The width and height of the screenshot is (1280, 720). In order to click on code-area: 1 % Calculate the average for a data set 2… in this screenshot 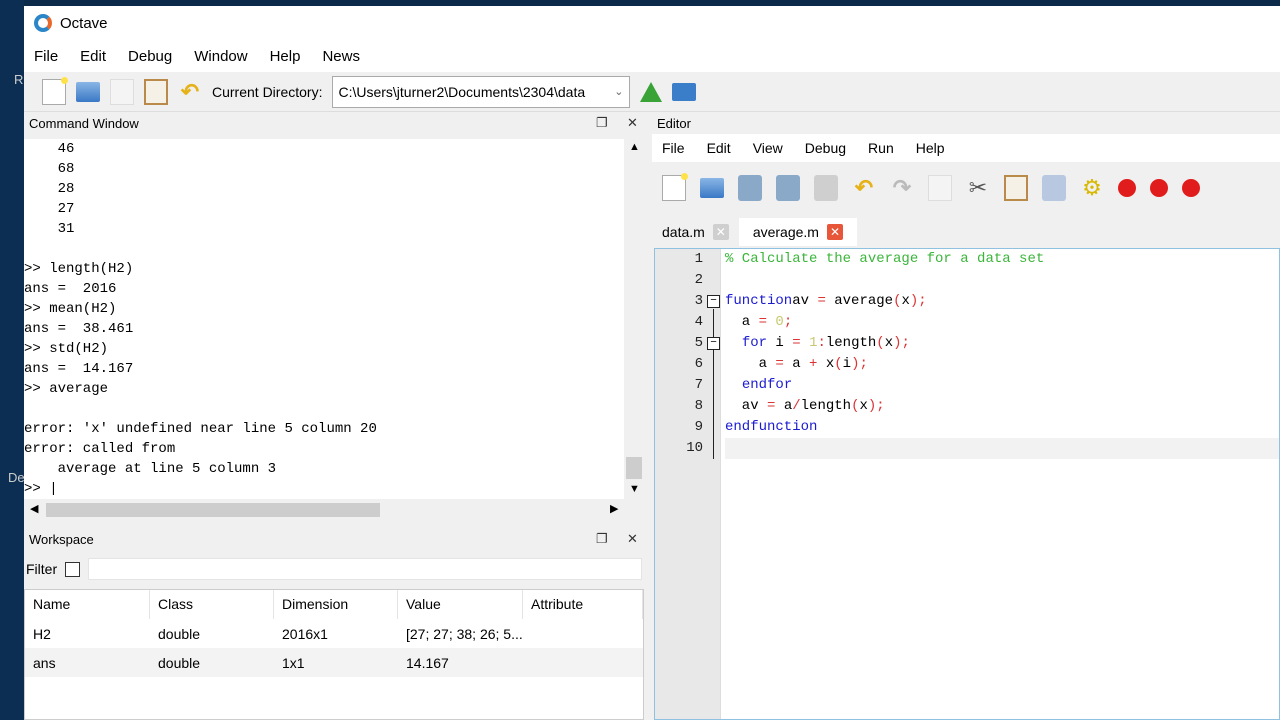, I will do `click(982, 354)`.